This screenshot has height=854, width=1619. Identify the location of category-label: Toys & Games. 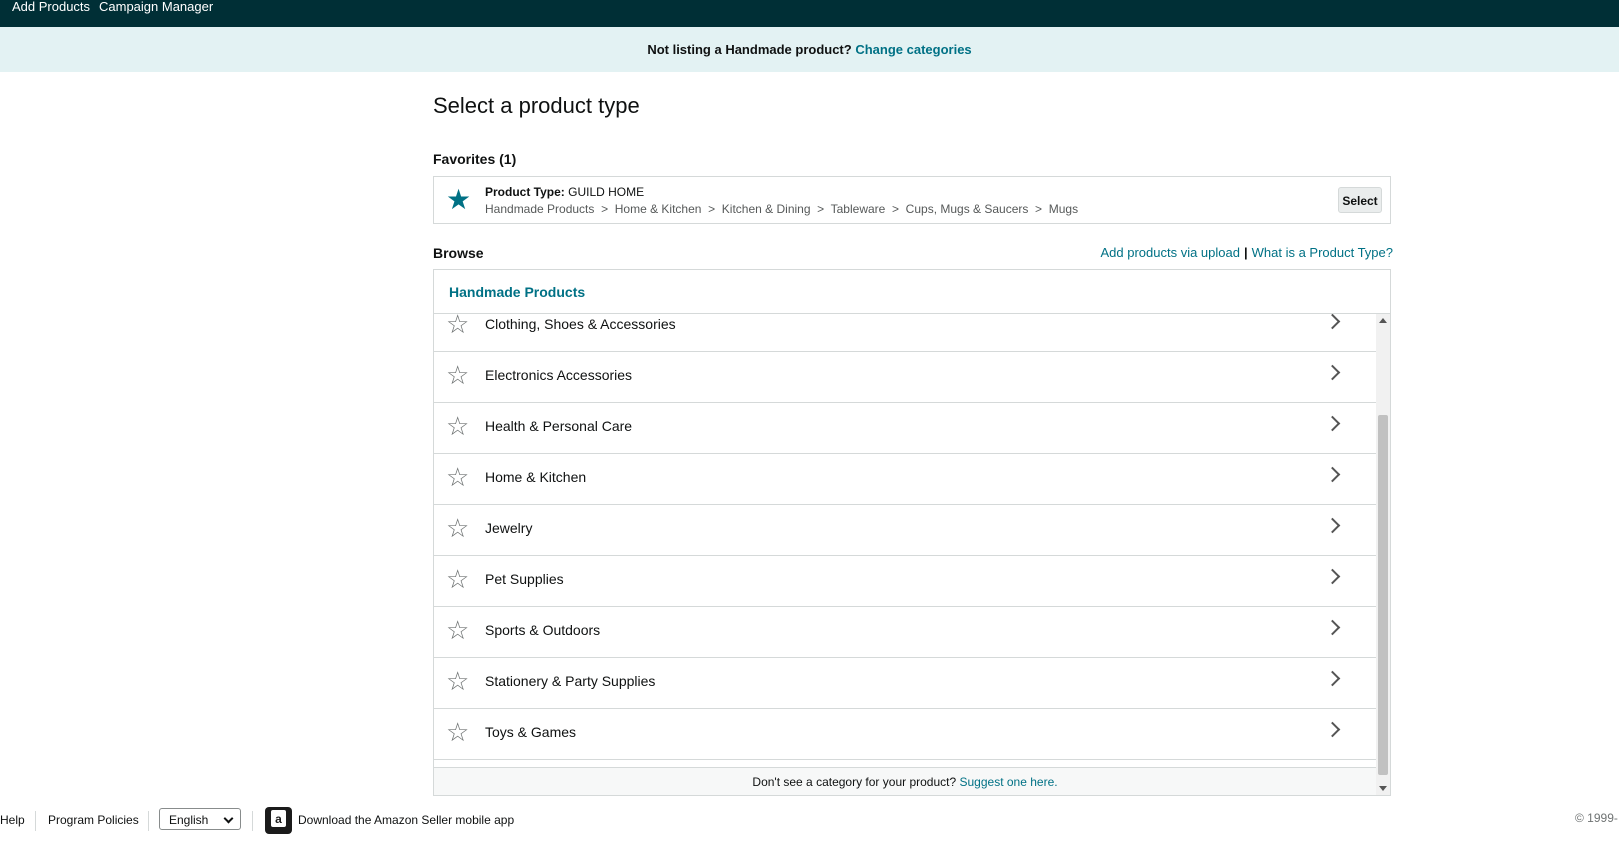
(531, 732).